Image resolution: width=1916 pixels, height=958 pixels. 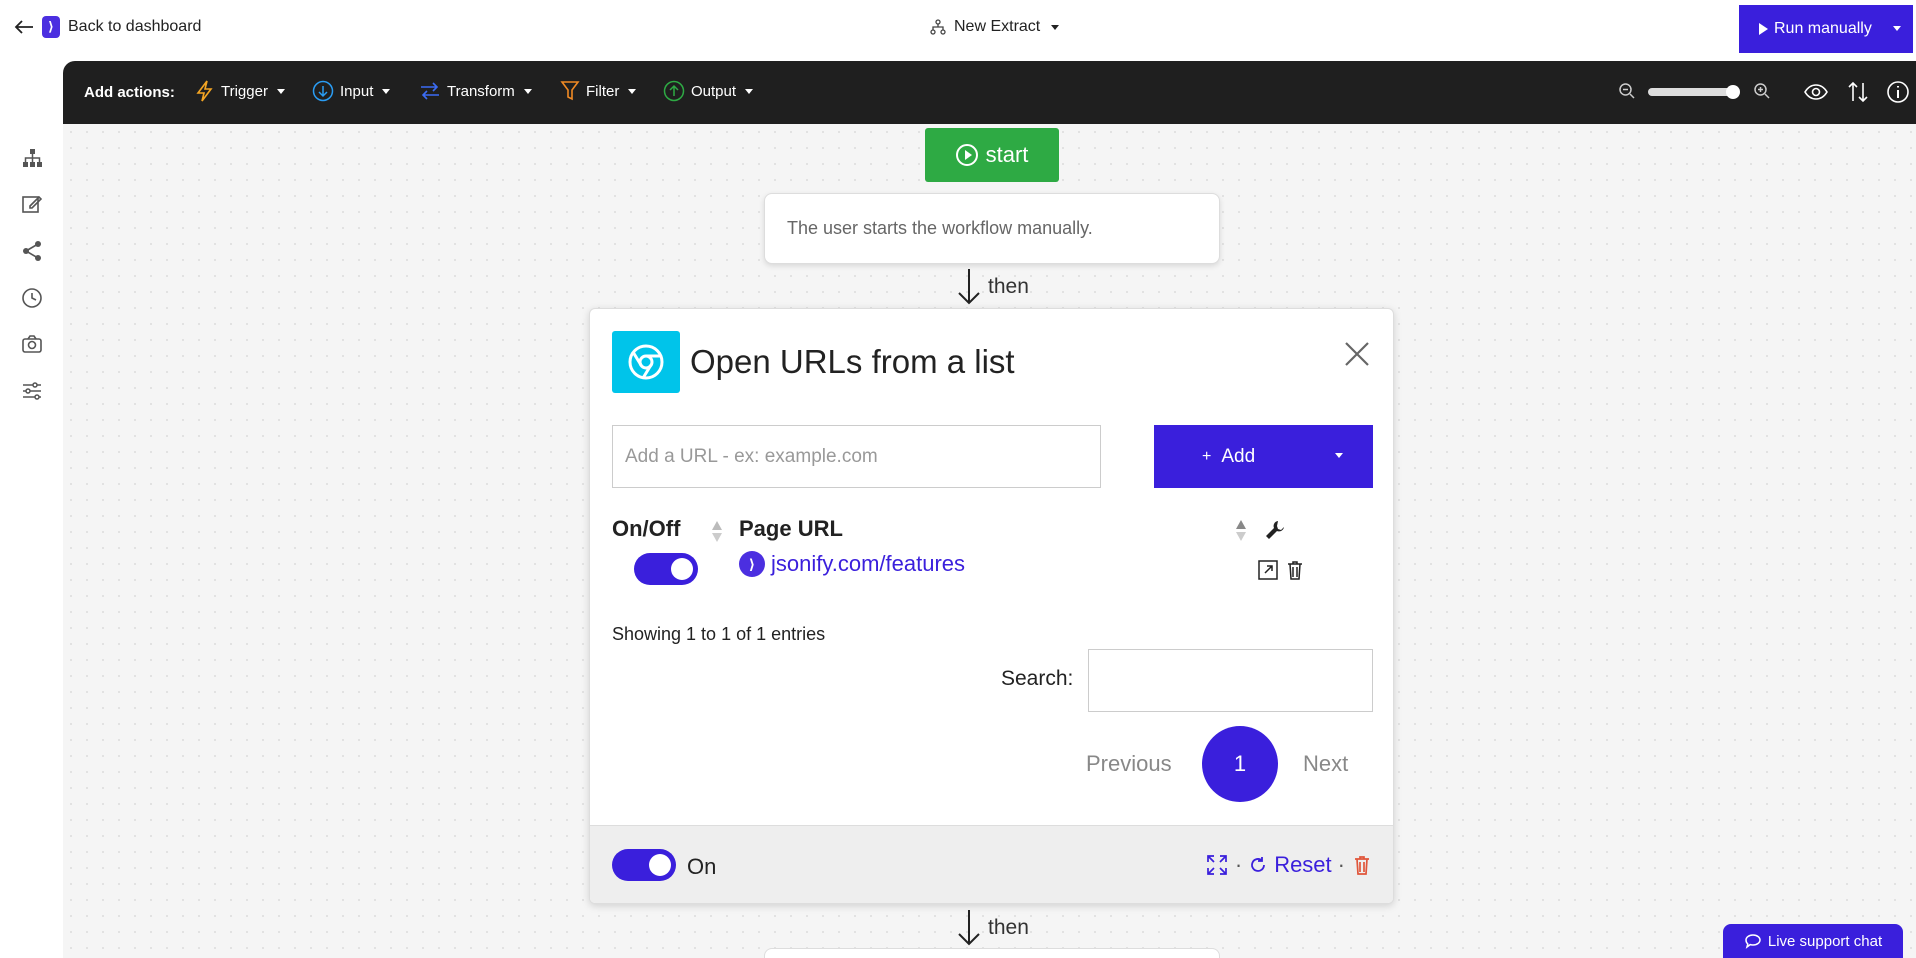 I want to click on transform-label: Transform, so click(x=481, y=91).